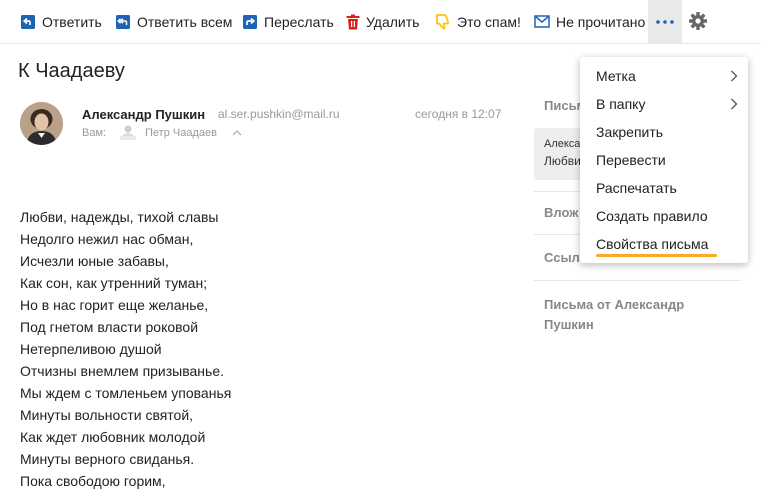 Image resolution: width=761 pixels, height=493 pixels. What do you see at coordinates (652, 216) in the screenshot?
I see `menu-item-create-rule: Создать правило` at bounding box center [652, 216].